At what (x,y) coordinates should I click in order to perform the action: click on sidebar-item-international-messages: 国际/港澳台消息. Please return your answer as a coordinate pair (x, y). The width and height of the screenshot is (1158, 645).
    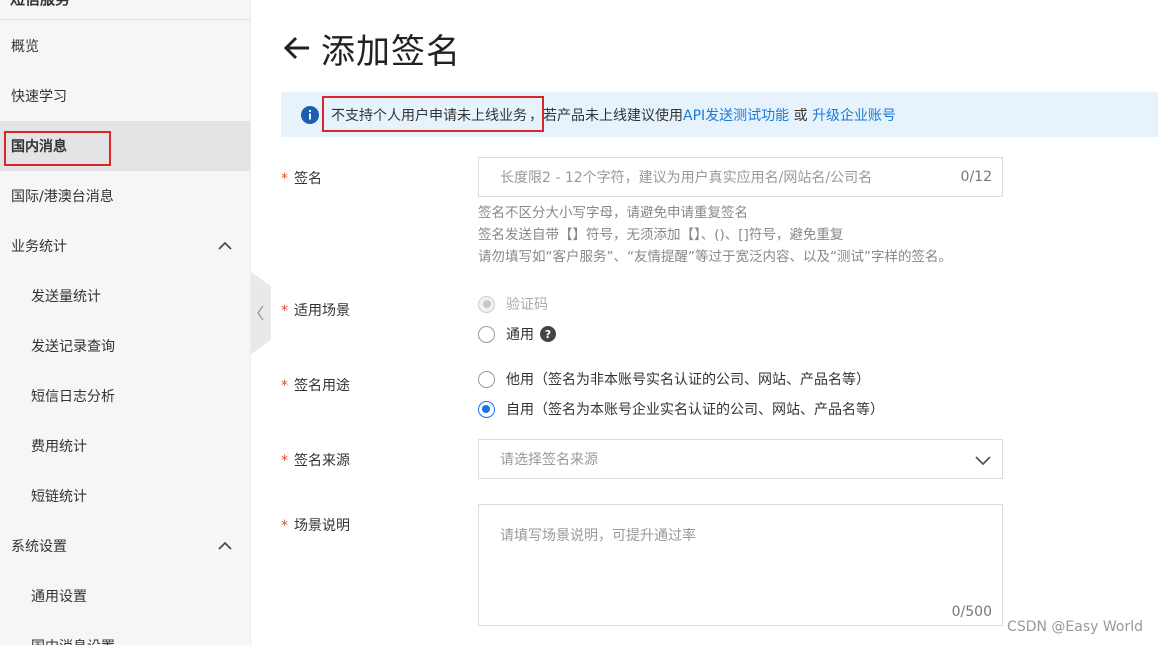
    Looking at the image, I should click on (125, 196).